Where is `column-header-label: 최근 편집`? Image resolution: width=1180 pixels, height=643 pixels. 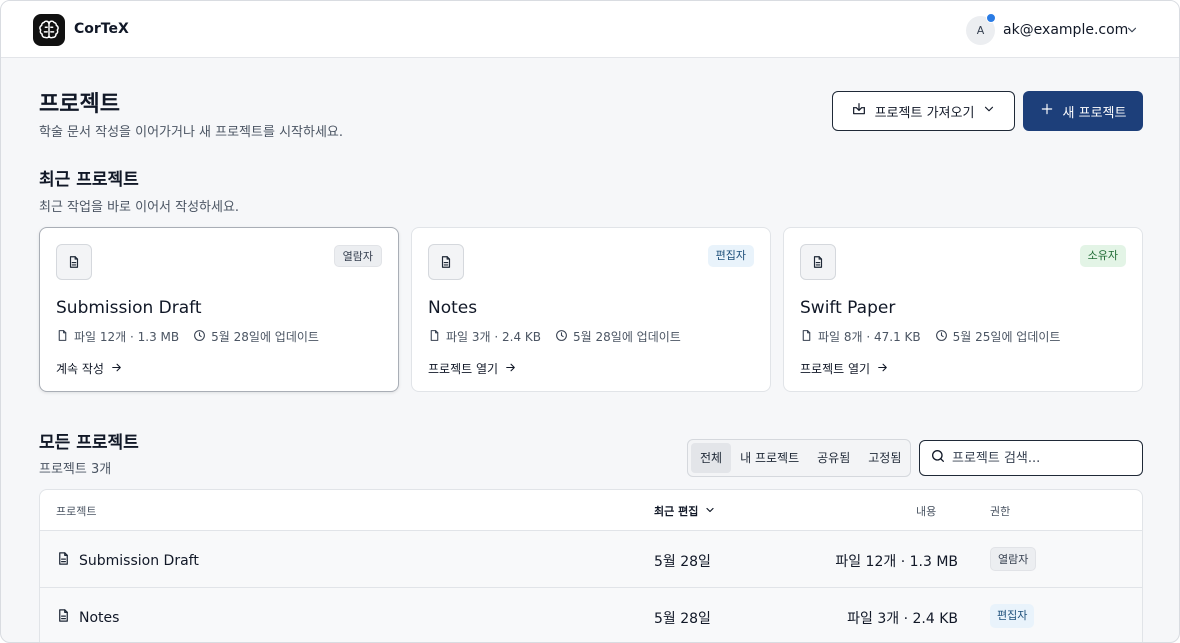
column-header-label: 최근 편집 is located at coordinates (676, 511).